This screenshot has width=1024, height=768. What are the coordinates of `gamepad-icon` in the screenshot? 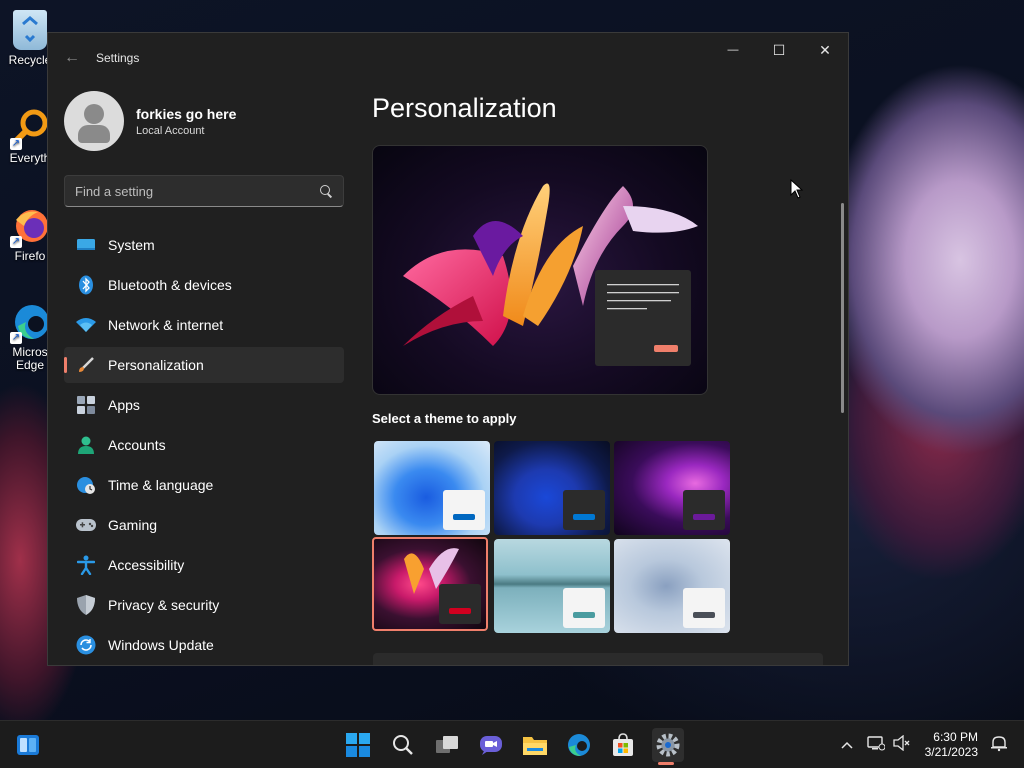 It's located at (86, 525).